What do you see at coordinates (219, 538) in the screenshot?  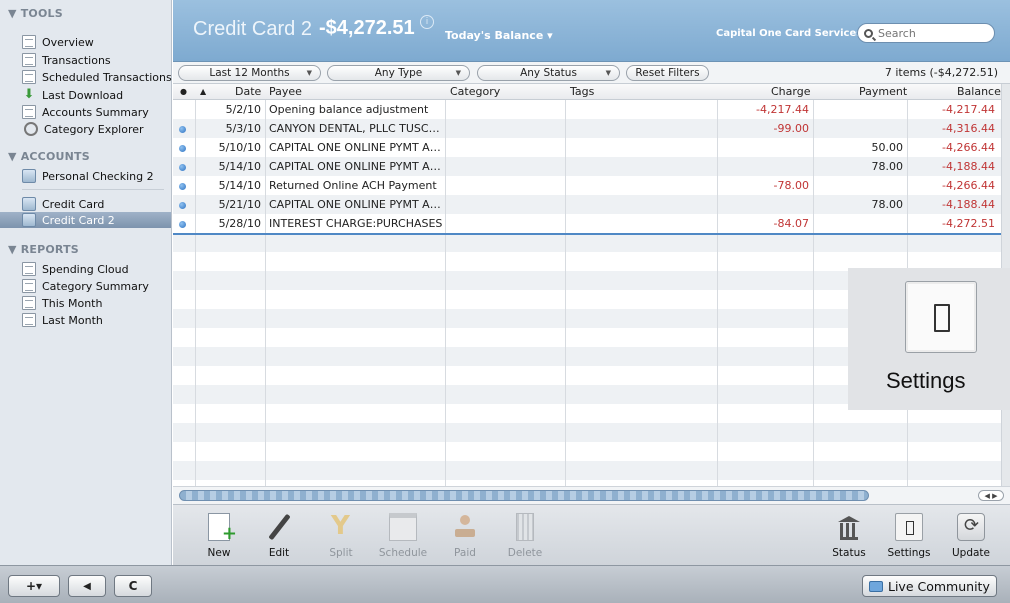 I see `new-button: New` at bounding box center [219, 538].